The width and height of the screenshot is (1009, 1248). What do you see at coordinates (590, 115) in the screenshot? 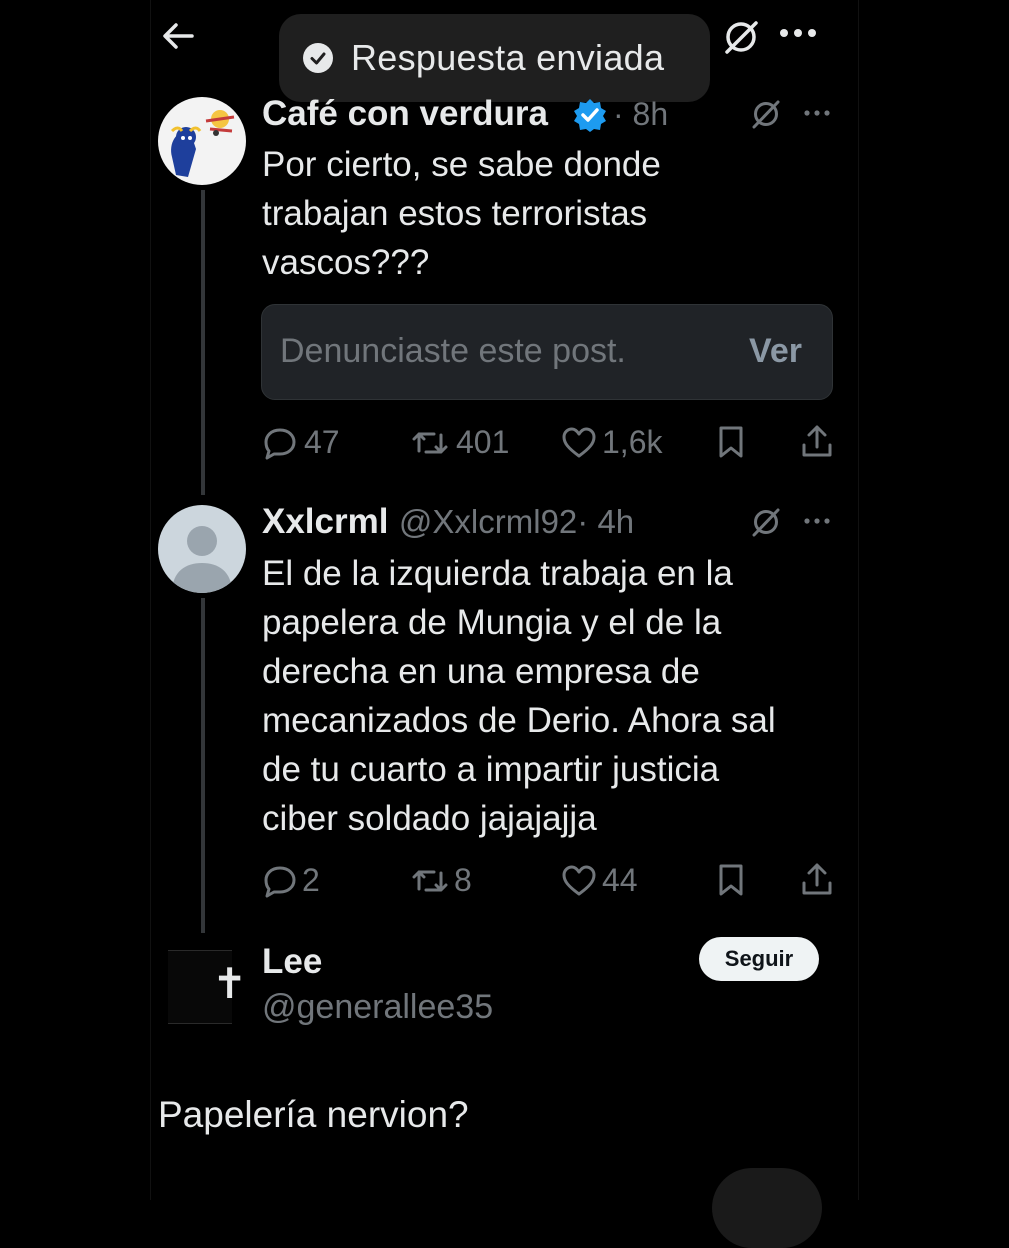
I see `verified-badge-icon` at bounding box center [590, 115].